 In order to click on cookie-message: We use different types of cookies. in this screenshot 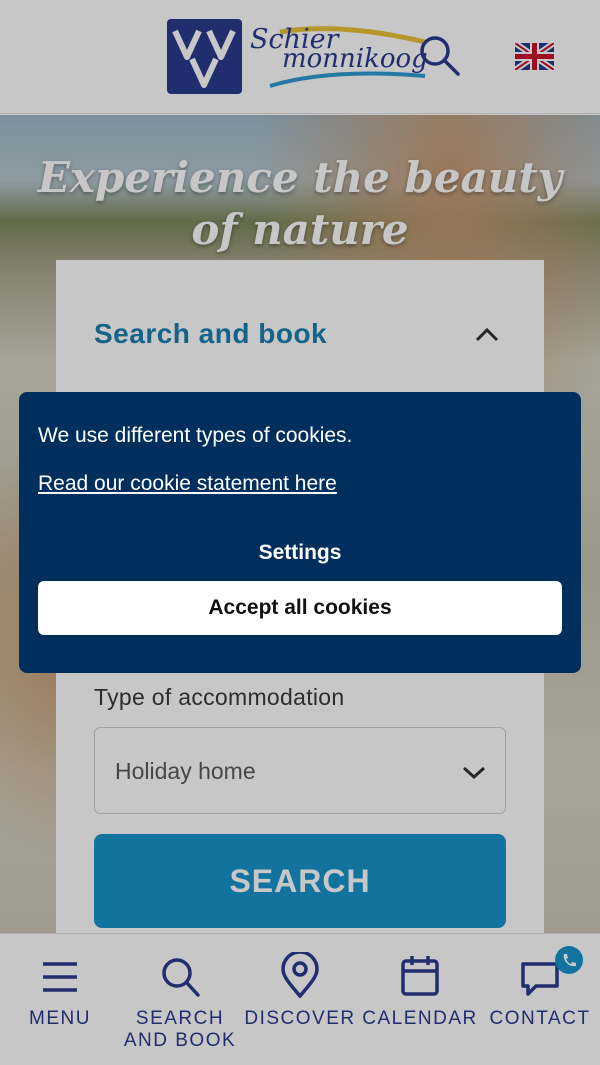, I will do `click(195, 435)`.